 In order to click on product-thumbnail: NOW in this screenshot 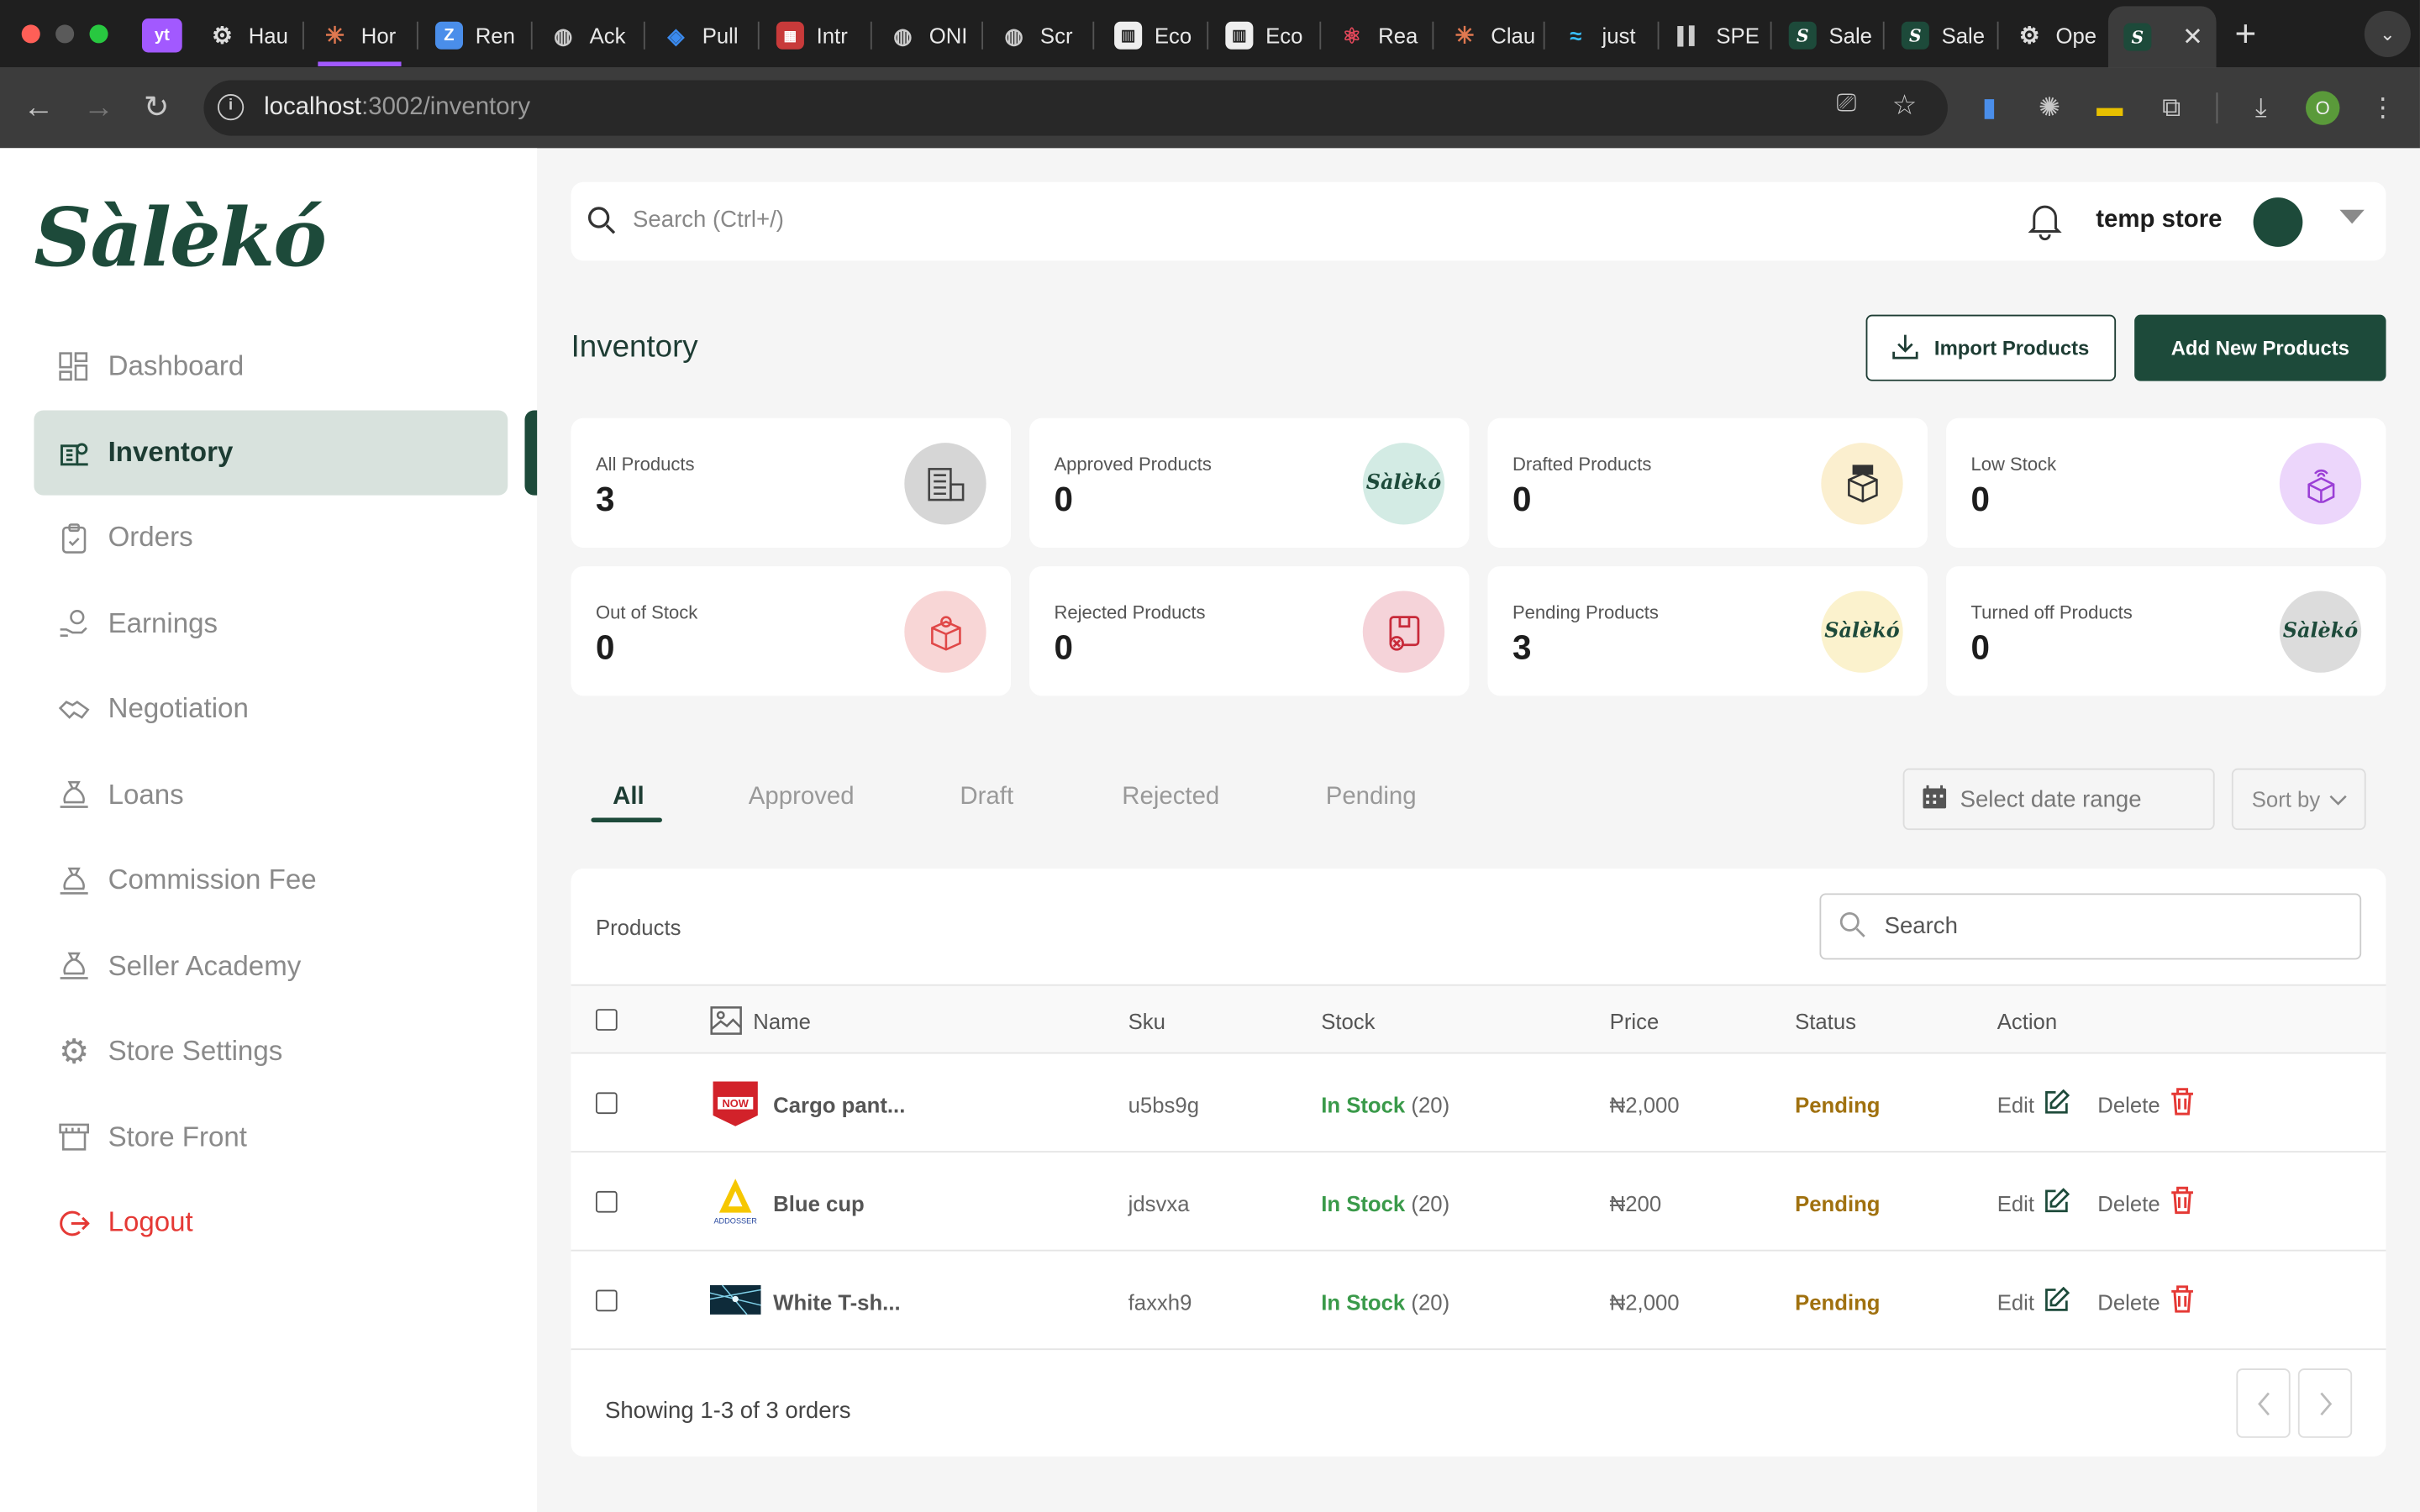, I will do `click(735, 1102)`.